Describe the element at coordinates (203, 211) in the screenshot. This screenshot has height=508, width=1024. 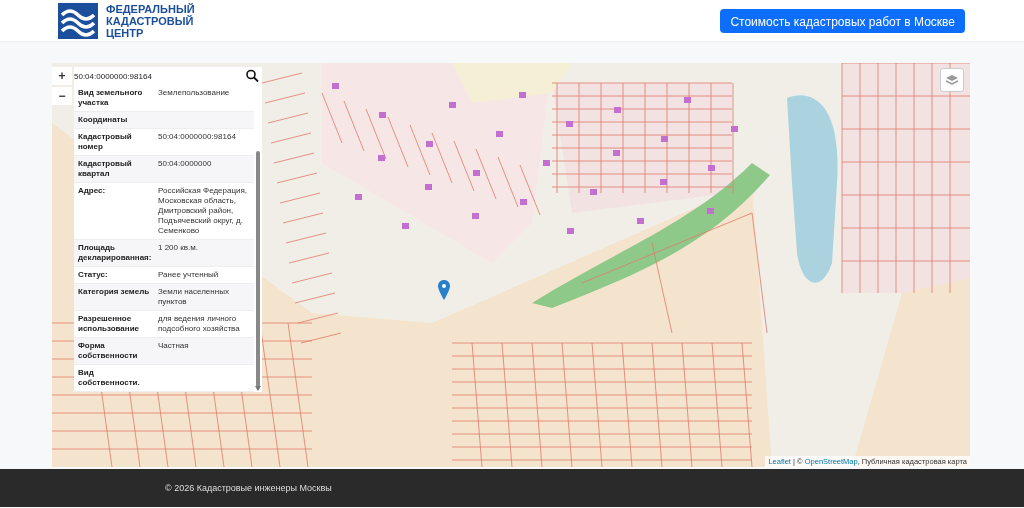
I see `field-value: Российская Федерация, Московская область, Дмитровский район, Подъячевский округ, д. Семенково` at that location.